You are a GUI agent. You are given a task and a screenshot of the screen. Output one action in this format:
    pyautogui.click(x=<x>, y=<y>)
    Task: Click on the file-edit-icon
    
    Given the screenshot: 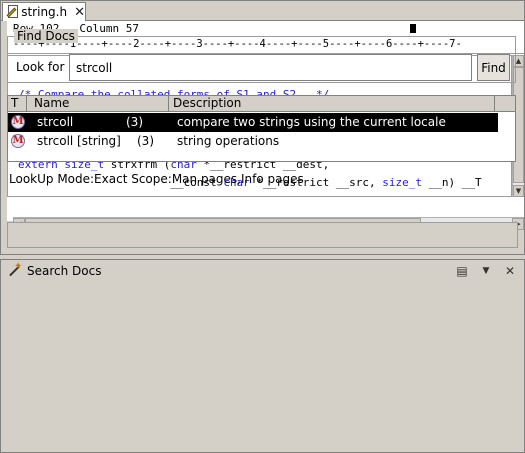 What is the action you would take?
    pyautogui.click(x=12, y=12)
    